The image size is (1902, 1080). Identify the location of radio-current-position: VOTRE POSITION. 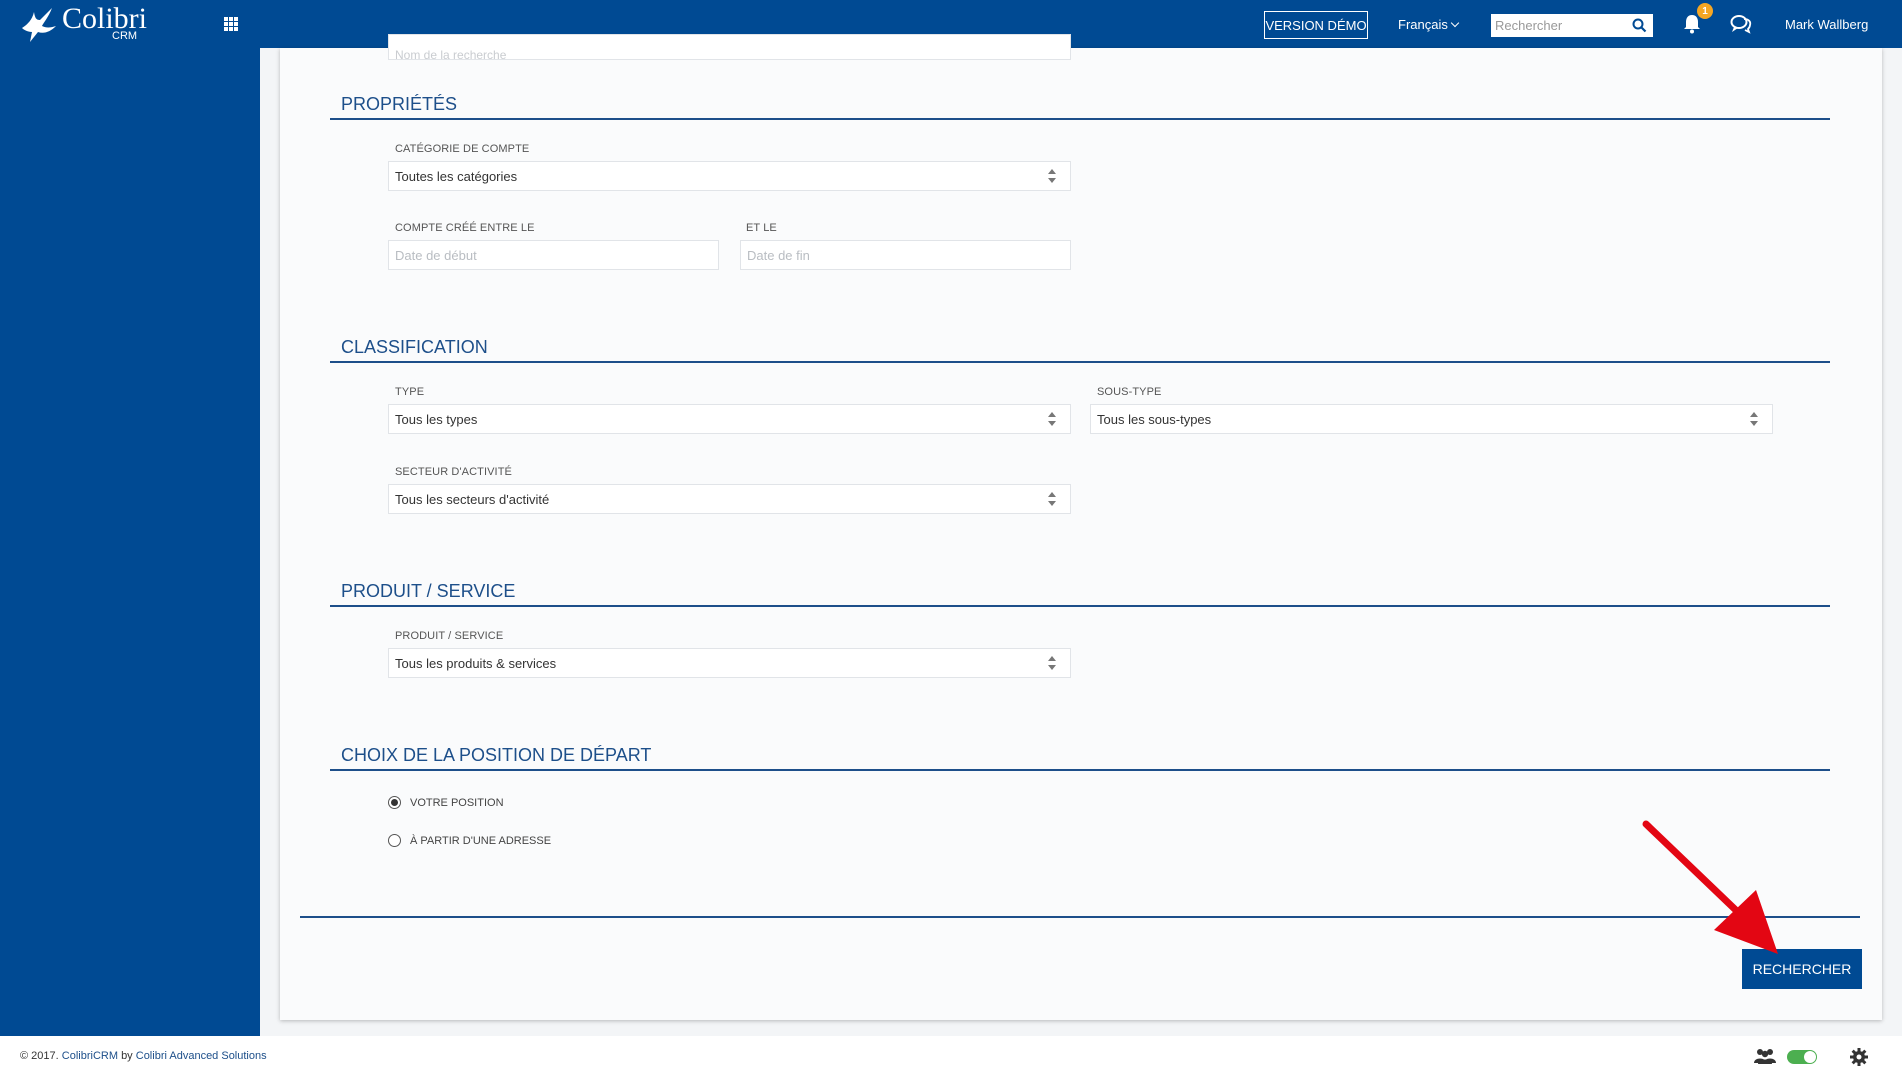
(446, 802).